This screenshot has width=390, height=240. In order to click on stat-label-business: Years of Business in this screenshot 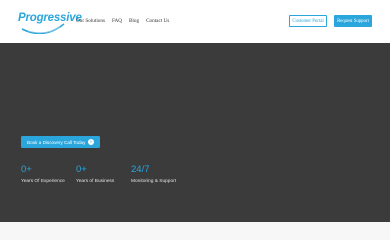, I will do `click(95, 181)`.